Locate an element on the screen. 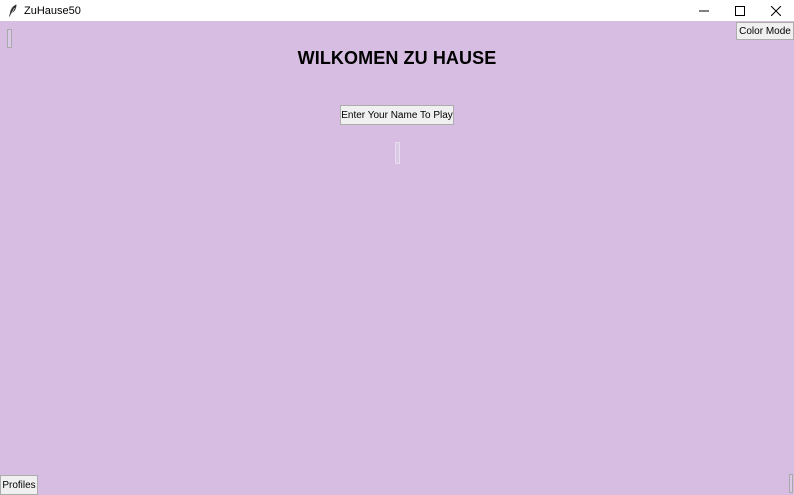 Image resolution: width=794 pixels, height=495 pixels. window-title: ZuHause50 is located at coordinates (52, 10).